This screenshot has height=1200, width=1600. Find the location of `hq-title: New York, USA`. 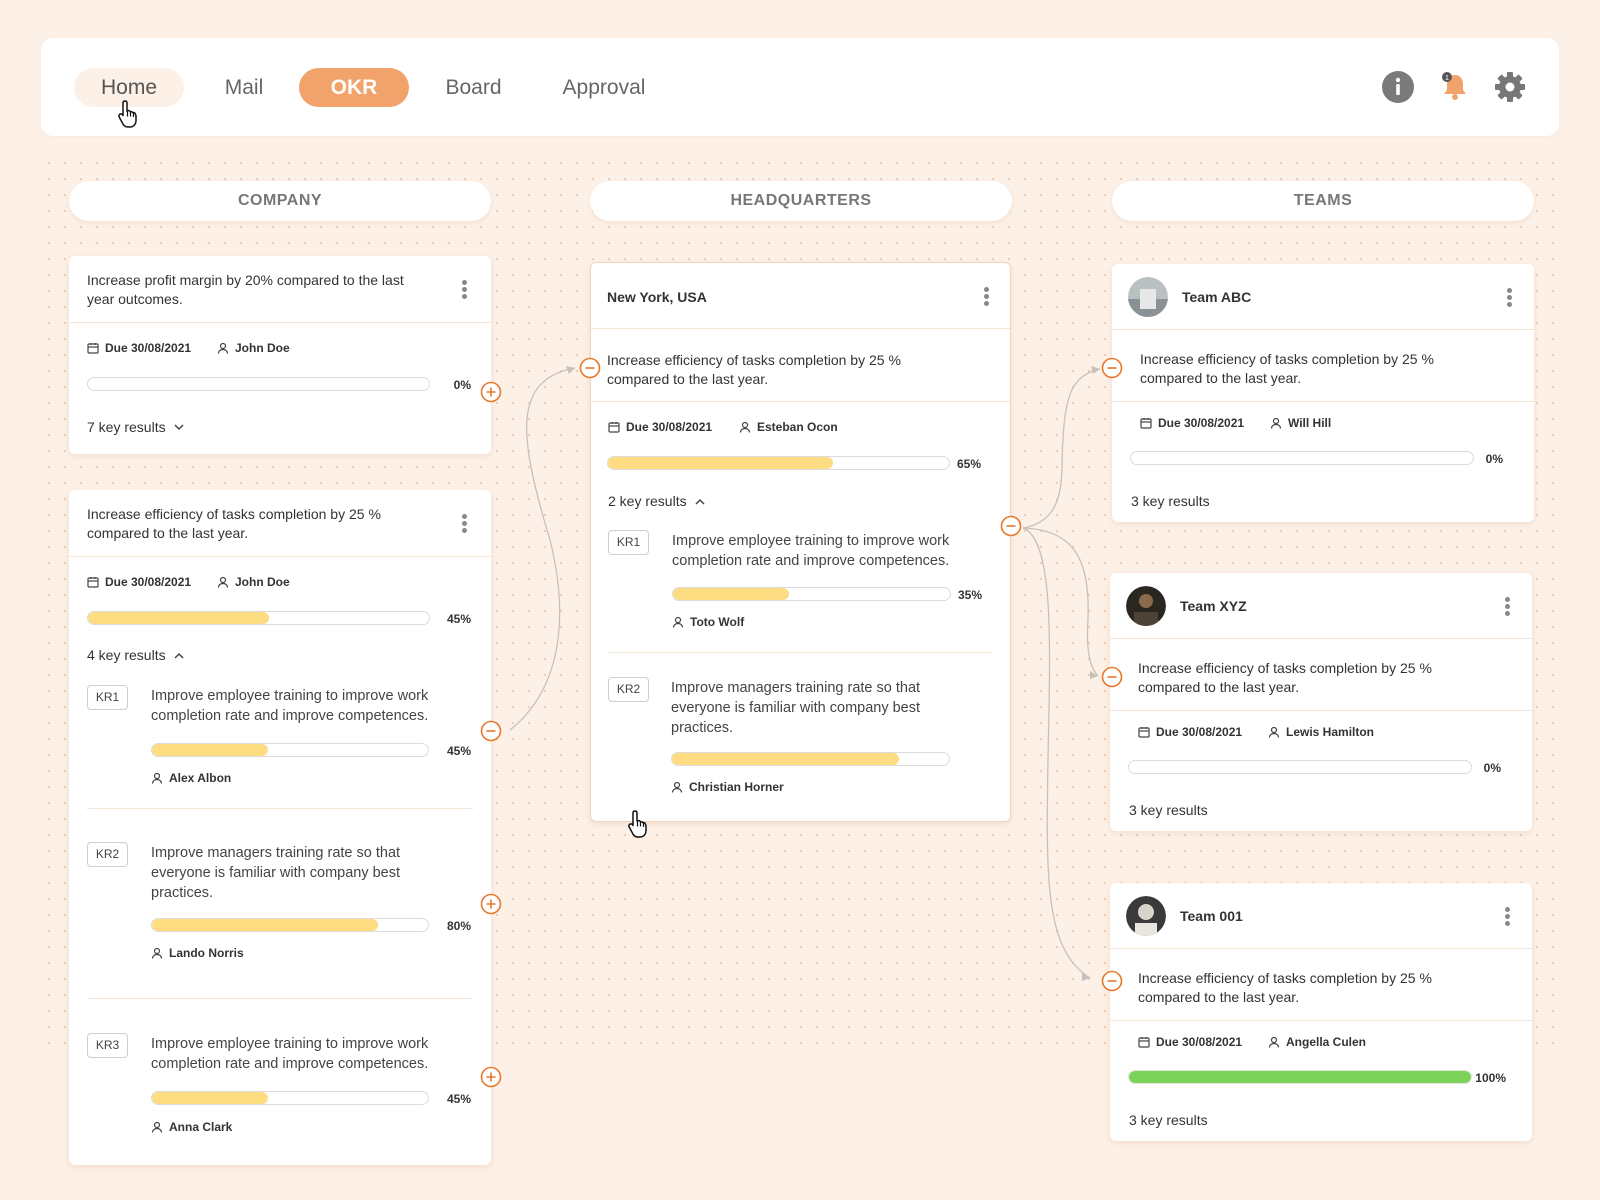

hq-title: New York, USA is located at coordinates (657, 297).